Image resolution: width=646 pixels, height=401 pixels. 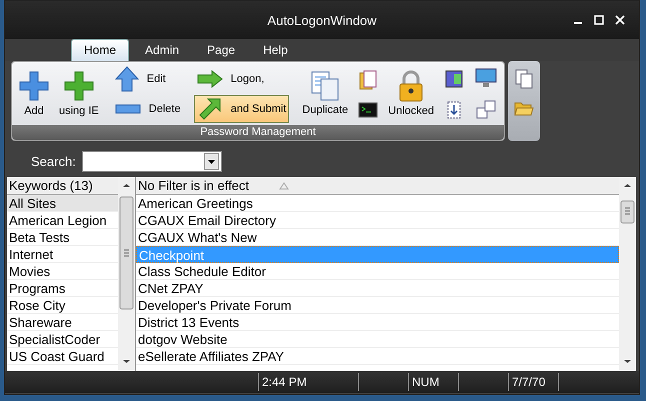 What do you see at coordinates (162, 50) in the screenshot?
I see `ribbon-tab: Admin` at bounding box center [162, 50].